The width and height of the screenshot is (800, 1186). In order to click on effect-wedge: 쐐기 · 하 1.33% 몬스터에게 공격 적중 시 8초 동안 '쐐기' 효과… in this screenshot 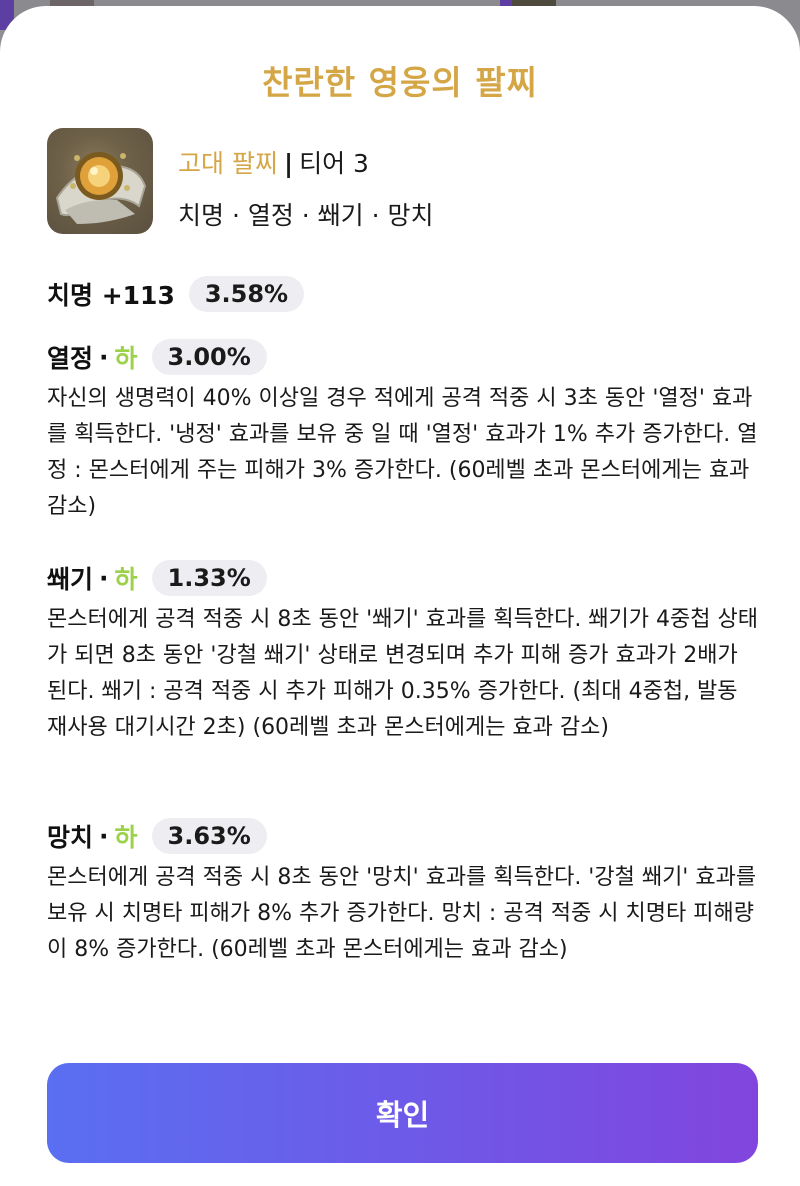, I will do `click(403, 652)`.